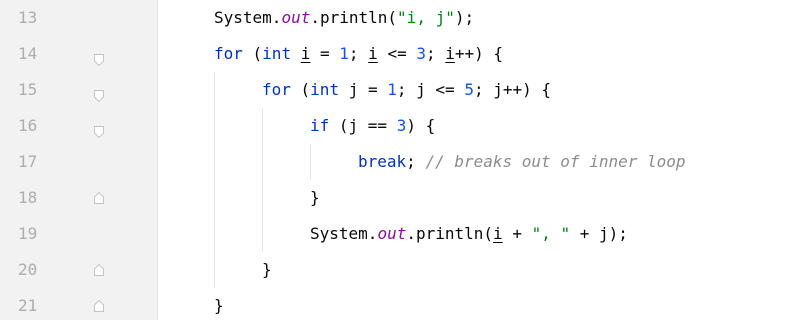 This screenshot has height=324, width=800. I want to click on code-line-18: }, so click(315, 198).